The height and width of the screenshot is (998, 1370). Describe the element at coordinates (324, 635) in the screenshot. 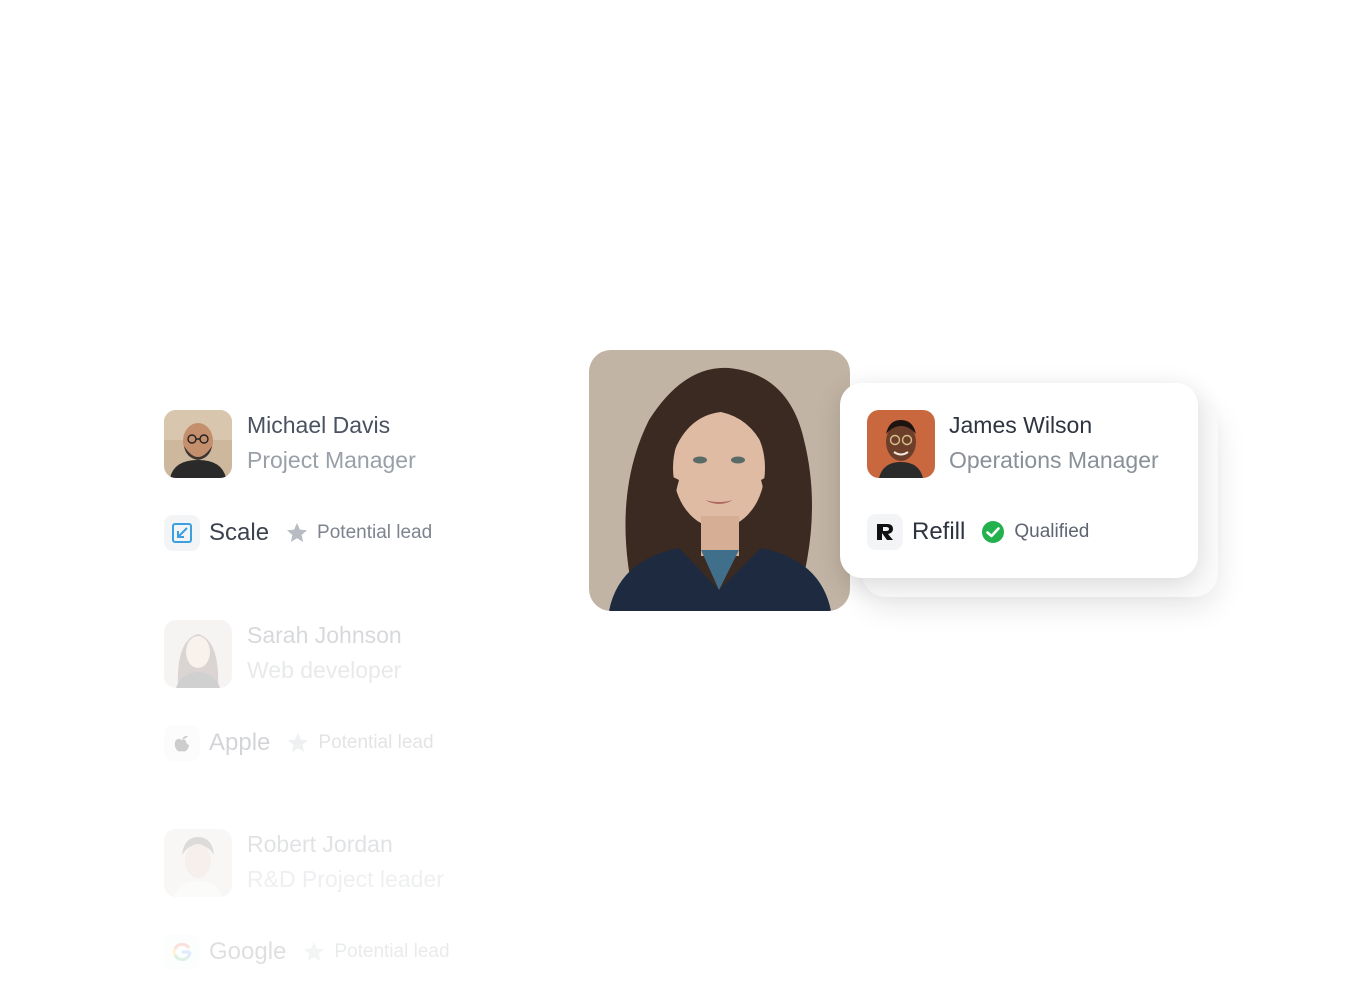

I see `lead-name: Sarah Johnson` at that location.